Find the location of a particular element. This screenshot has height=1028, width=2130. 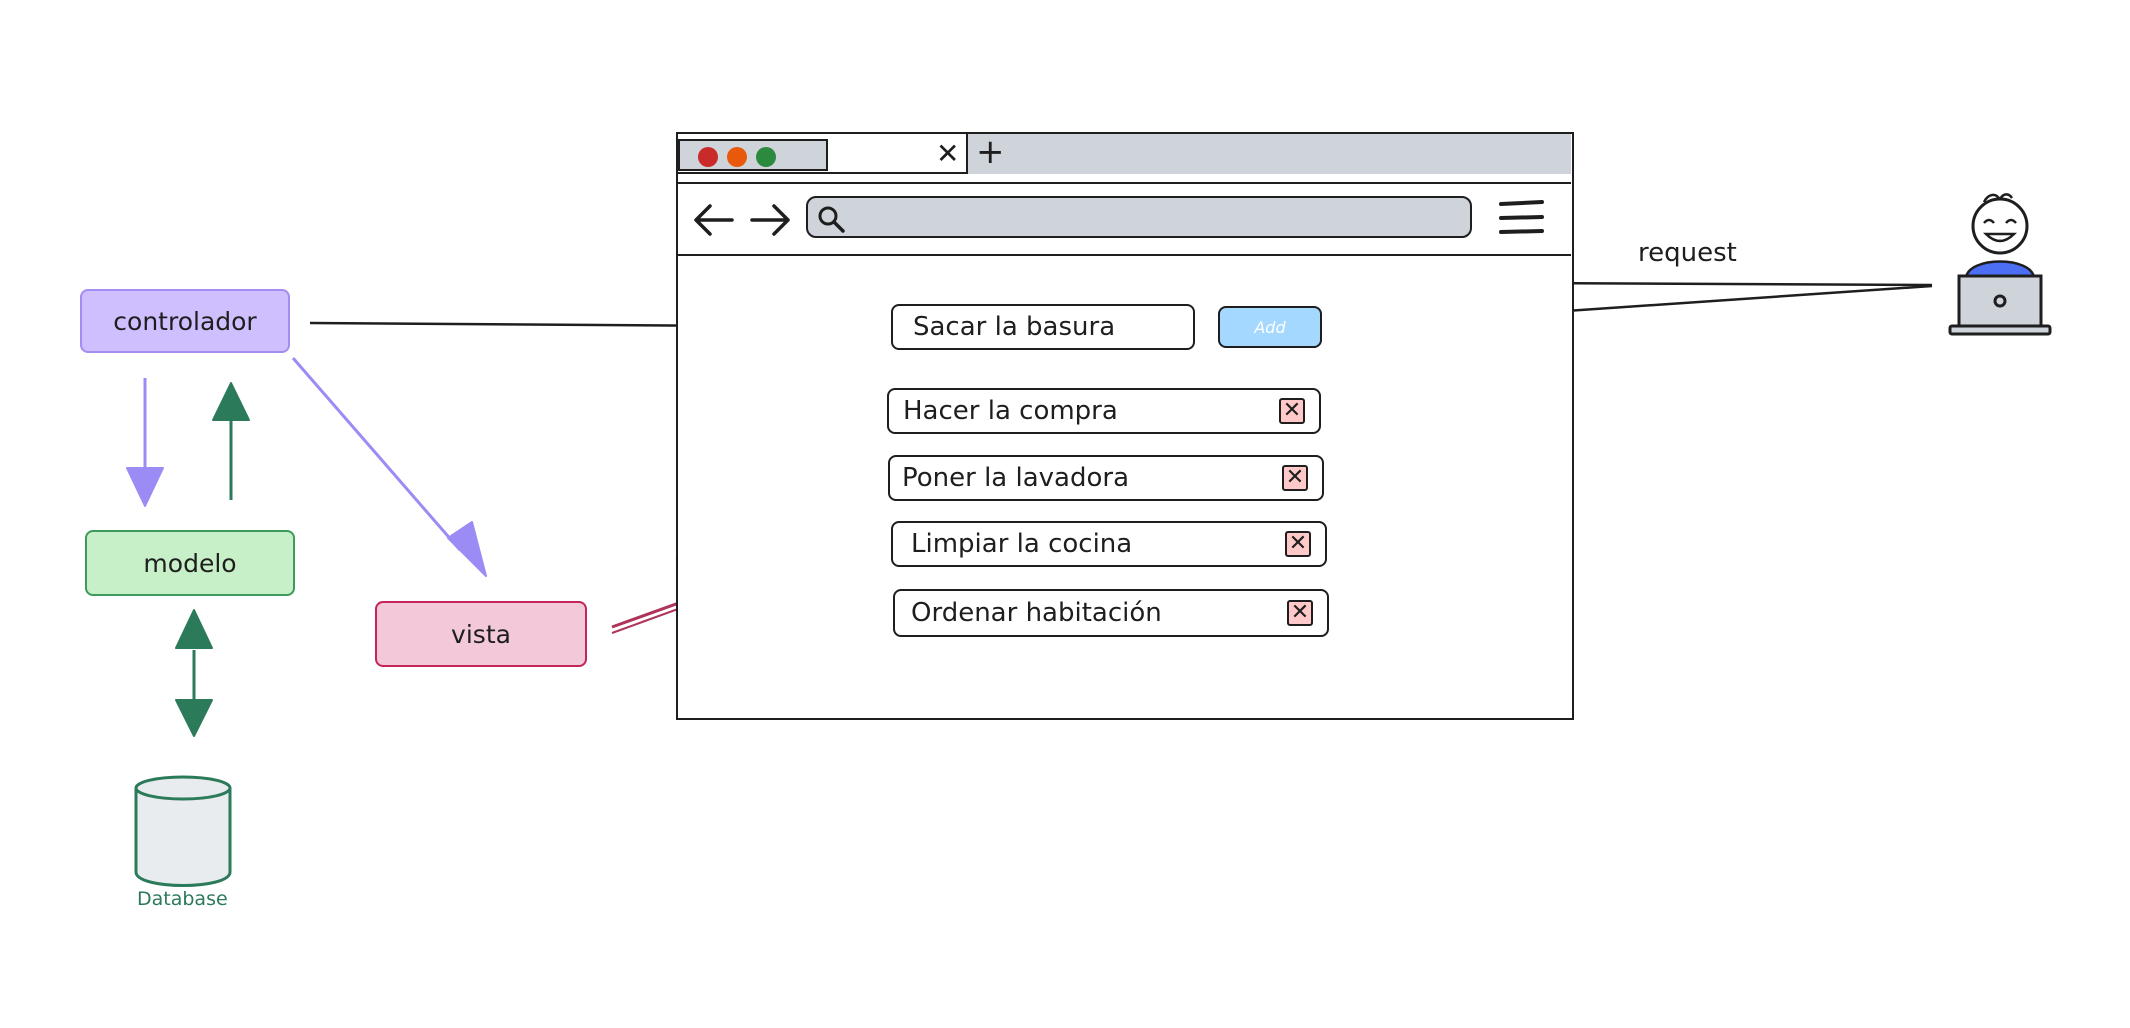

database-label: Database is located at coordinates (182, 899).